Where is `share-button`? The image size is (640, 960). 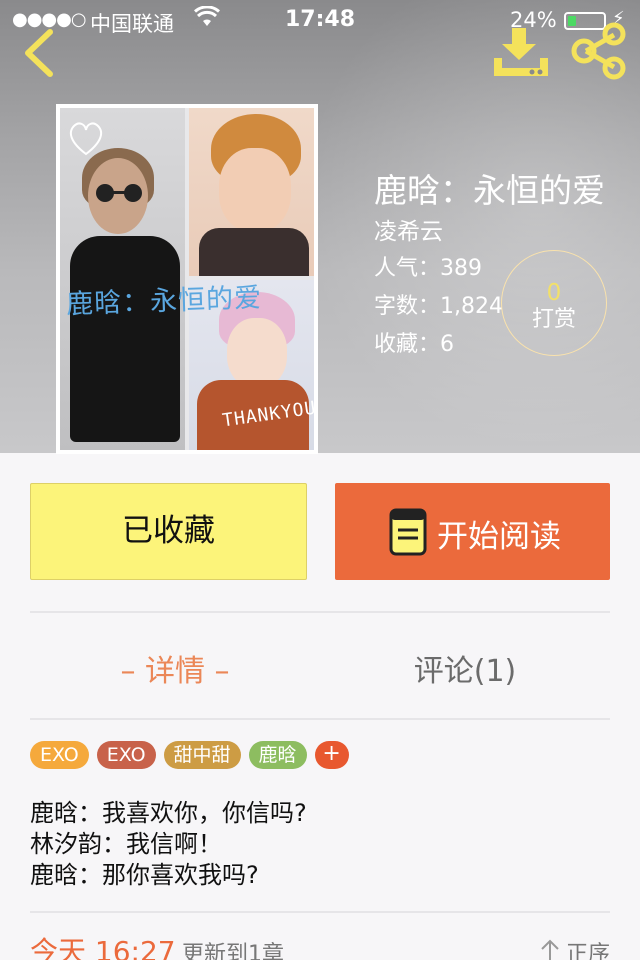
share-button is located at coordinates (599, 51).